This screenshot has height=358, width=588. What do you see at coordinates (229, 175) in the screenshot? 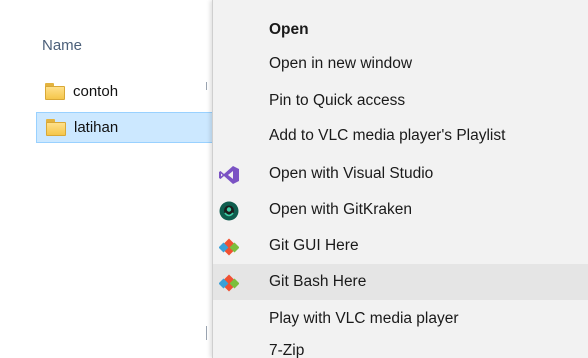
I see `visual-studio-icon` at bounding box center [229, 175].